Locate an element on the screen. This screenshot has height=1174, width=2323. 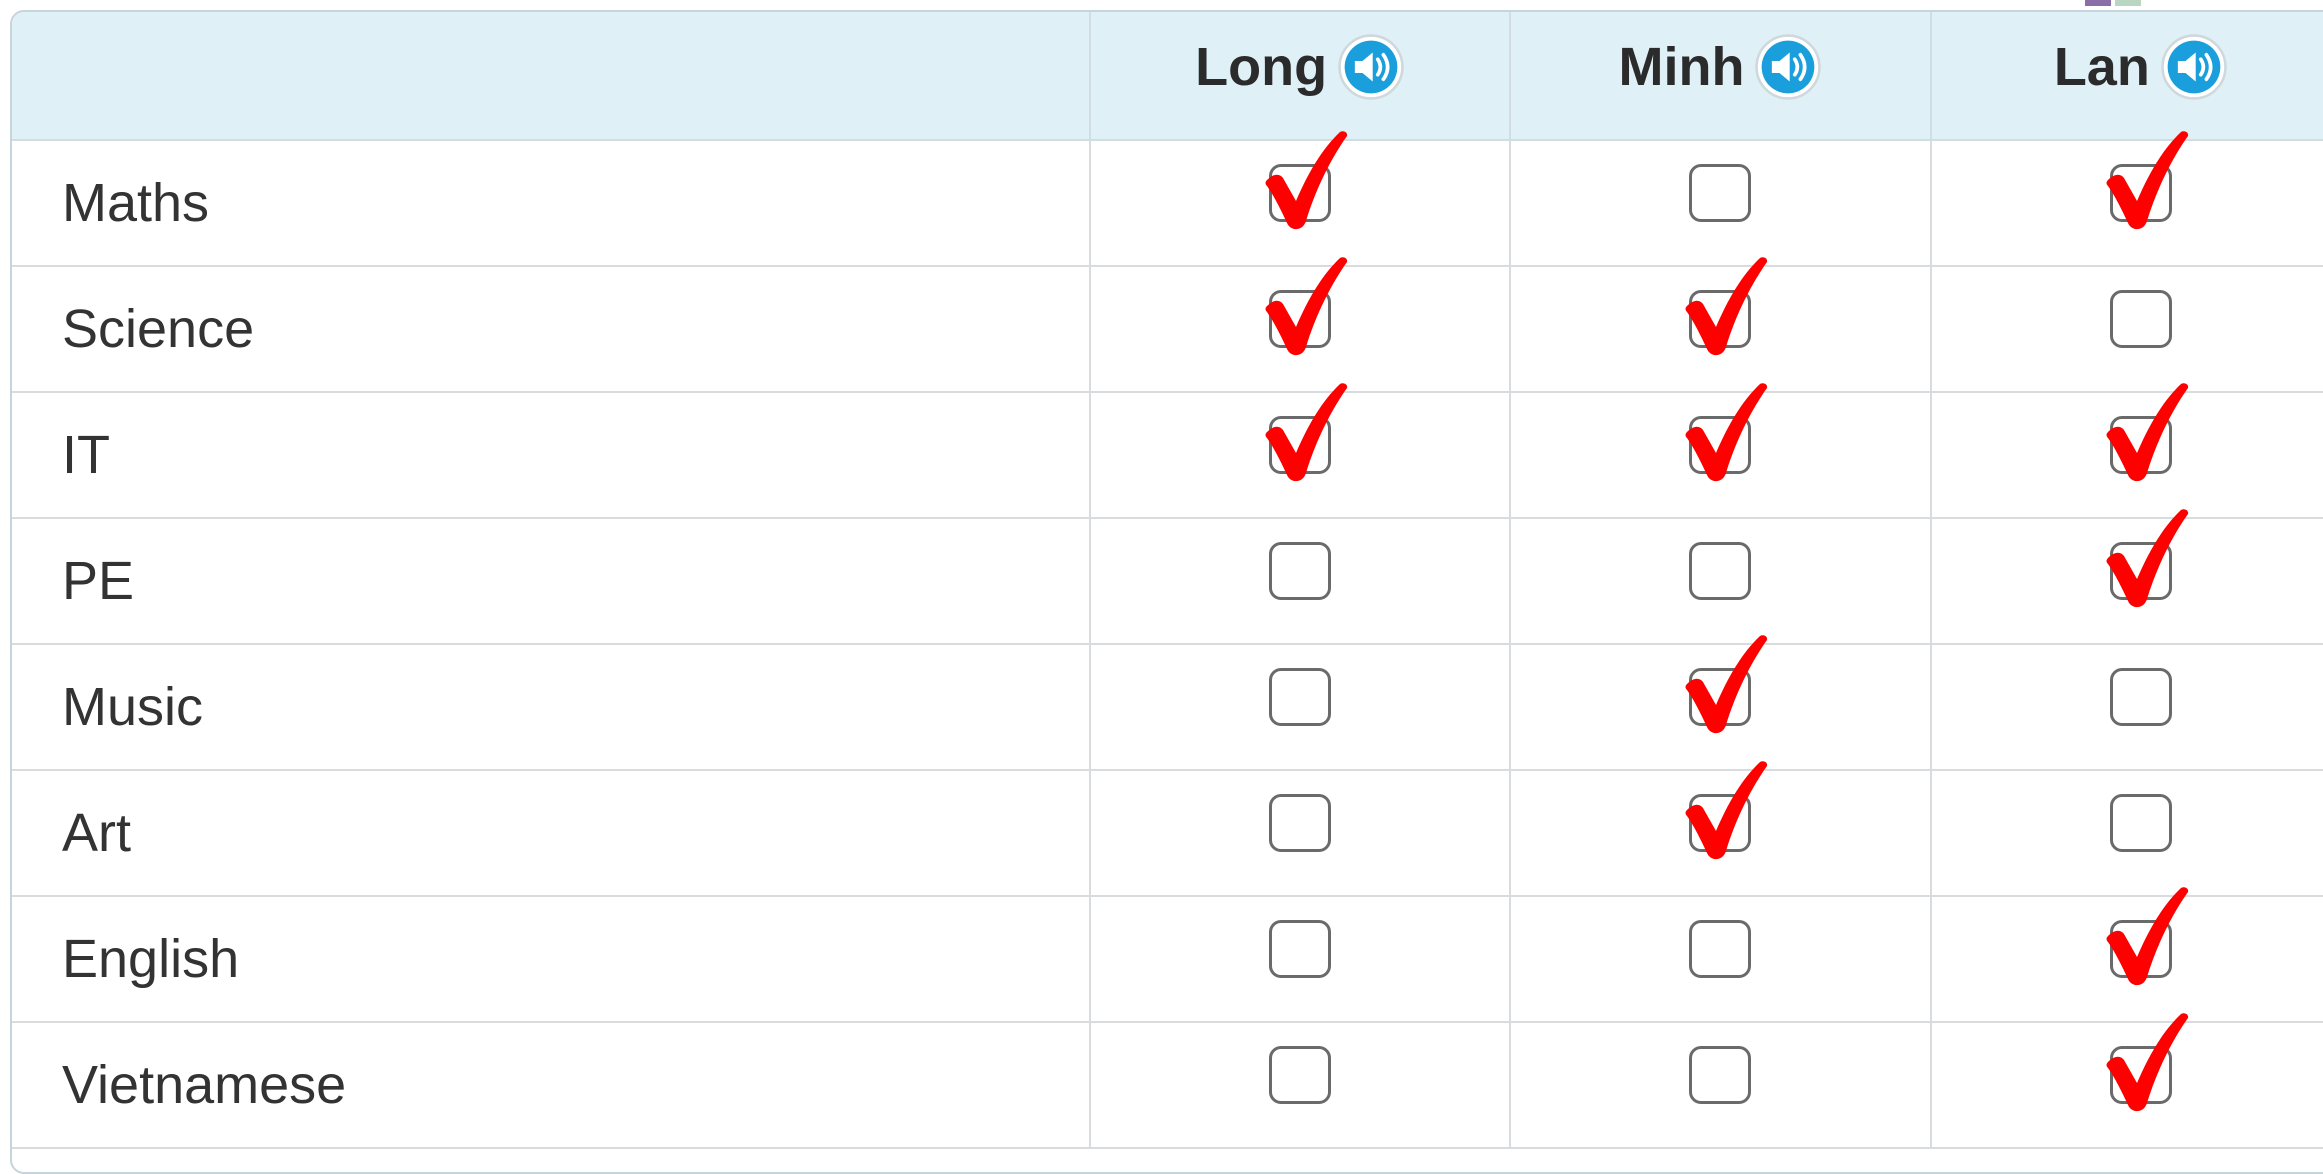
table-row: Art is located at coordinates (1167, 828).